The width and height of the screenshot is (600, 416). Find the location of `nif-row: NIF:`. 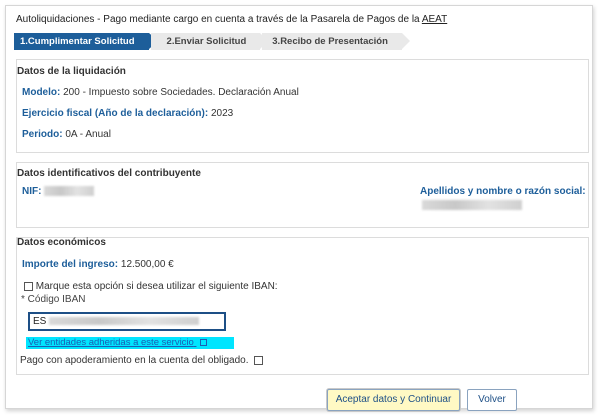

nif-row: NIF: is located at coordinates (58, 191).